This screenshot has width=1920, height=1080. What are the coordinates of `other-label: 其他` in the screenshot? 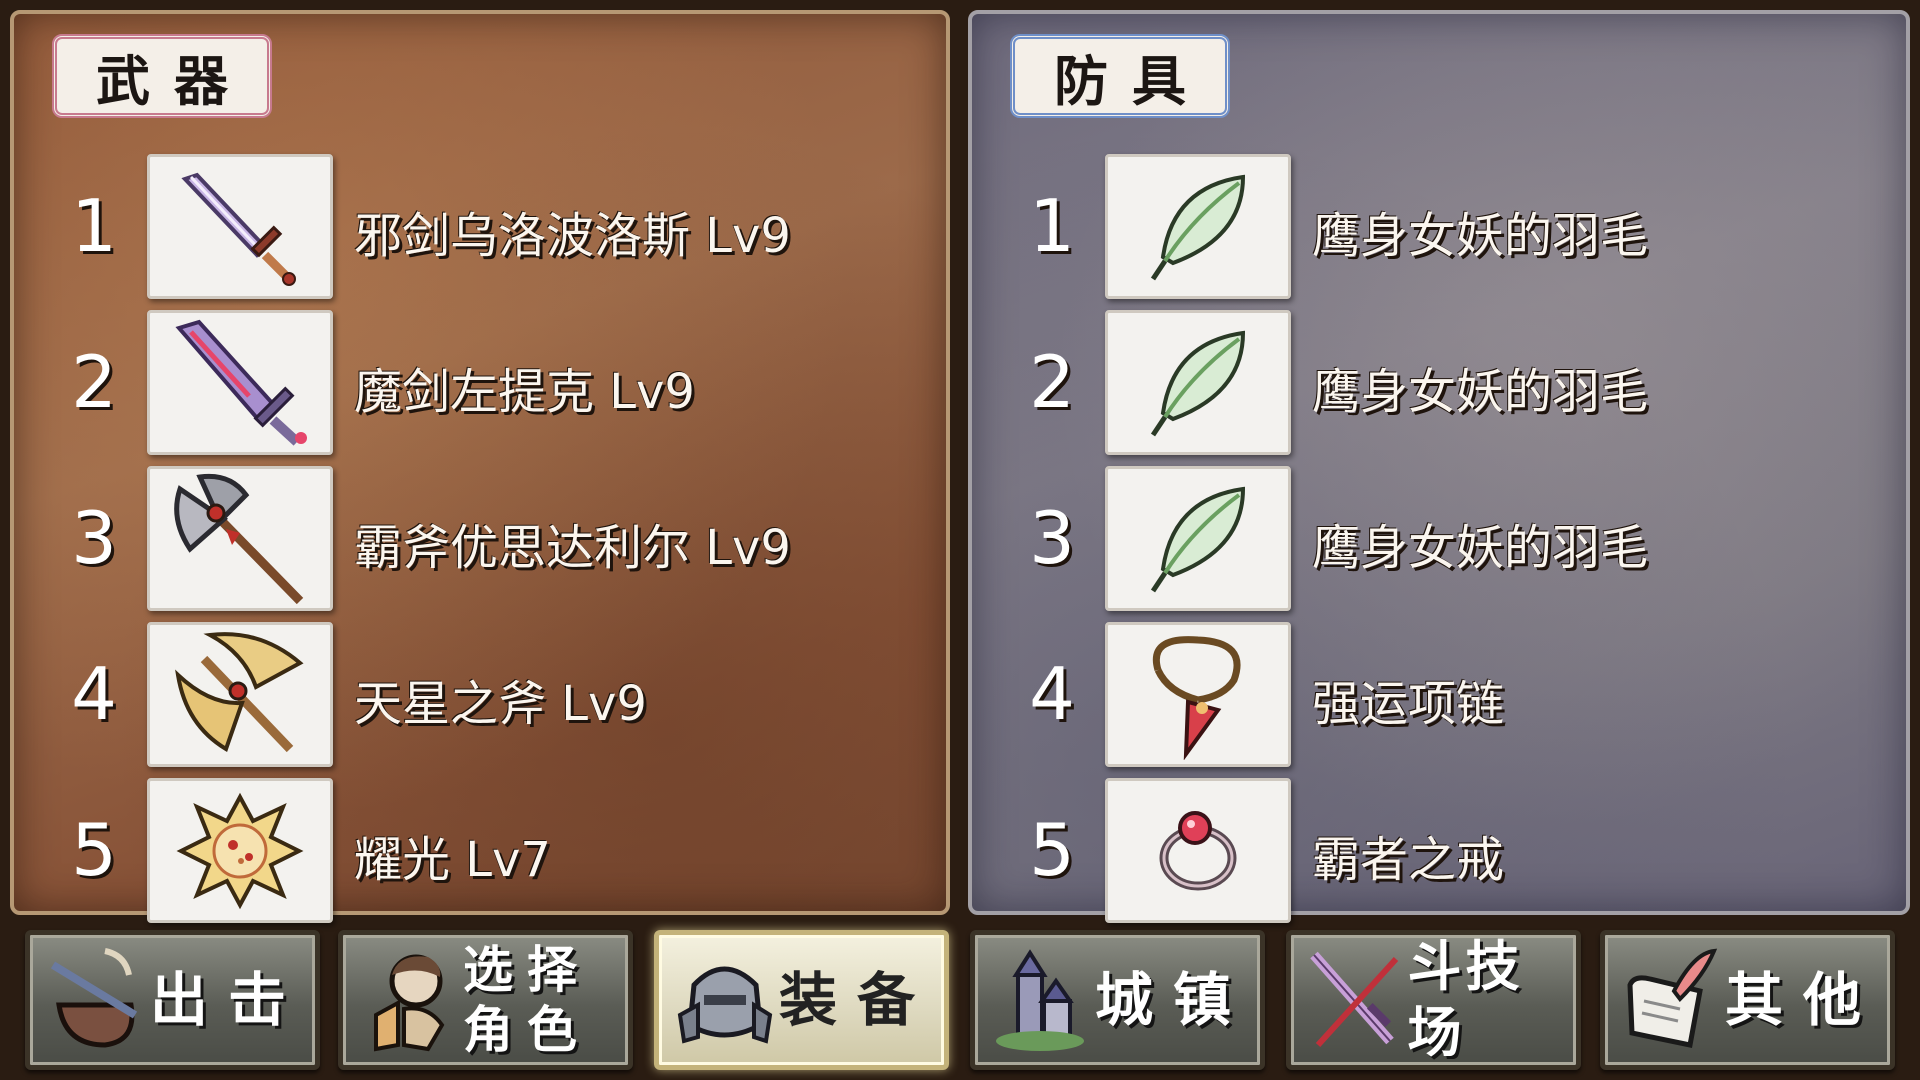 It's located at (1803, 1000).